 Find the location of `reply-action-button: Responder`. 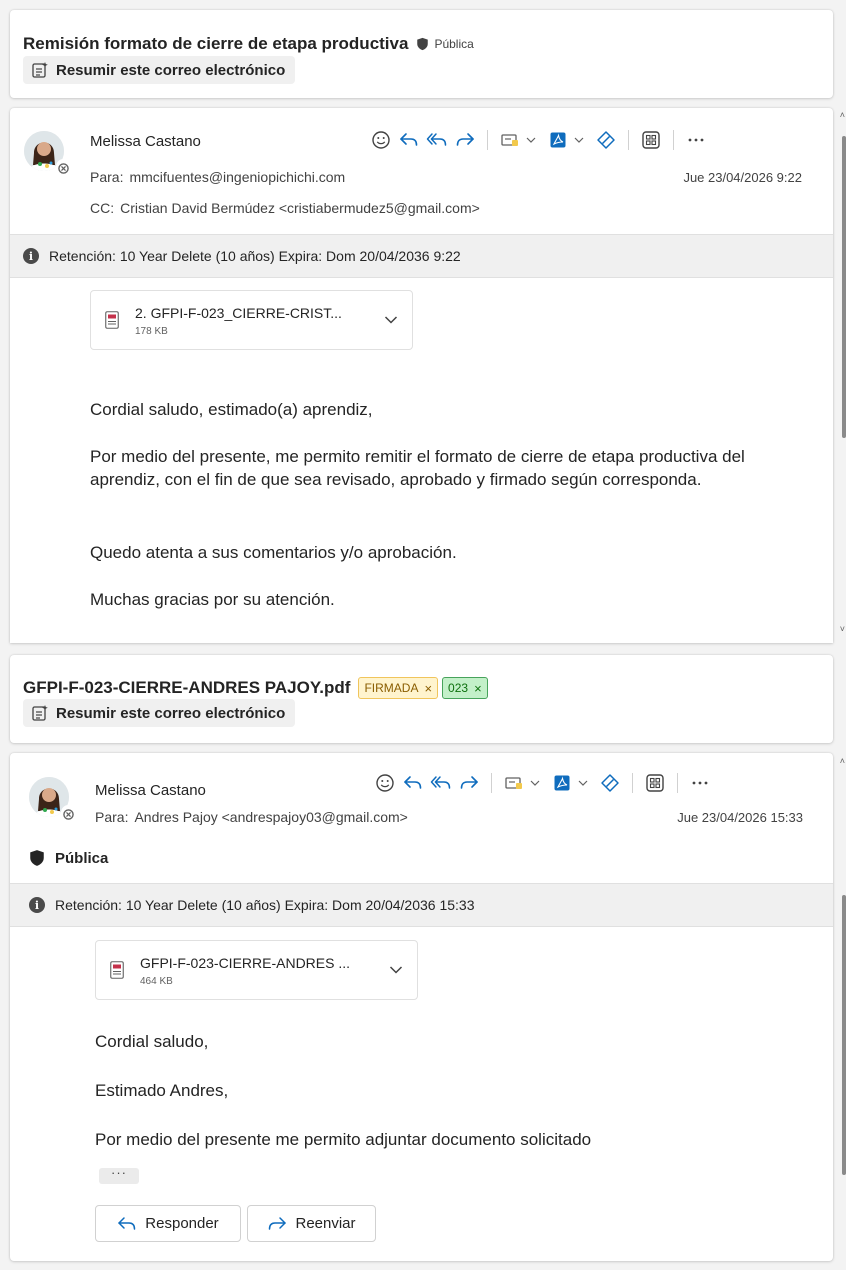

reply-action-button: Responder is located at coordinates (168, 1223).